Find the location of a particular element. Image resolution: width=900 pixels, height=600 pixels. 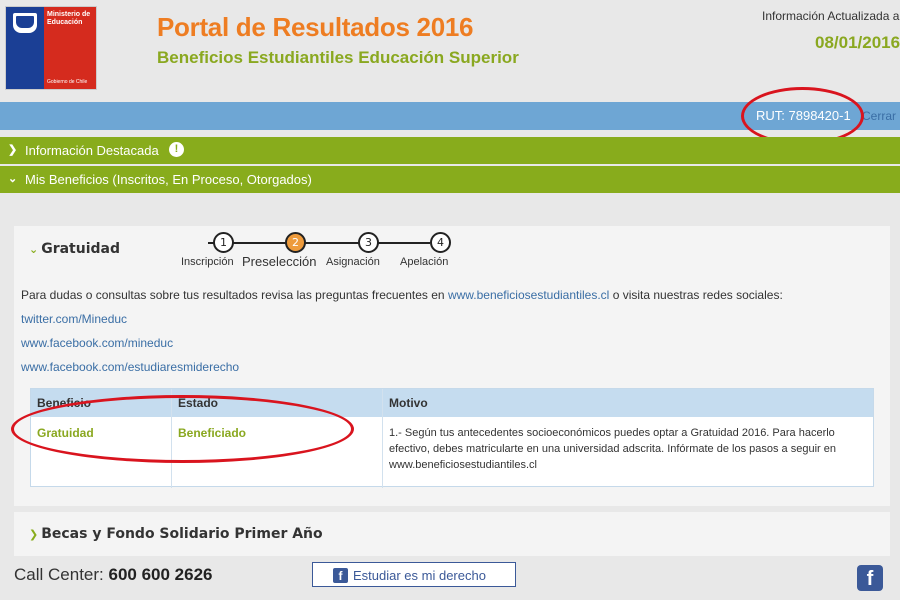

social-link-facebook-mineduc: www.facebook.com/mineduc is located at coordinates (97, 343).